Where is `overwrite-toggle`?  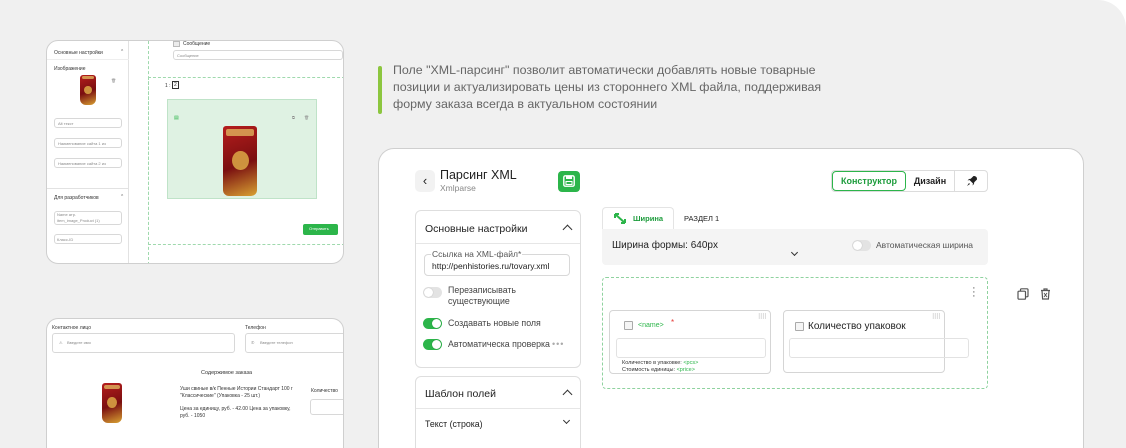 overwrite-toggle is located at coordinates (432, 292).